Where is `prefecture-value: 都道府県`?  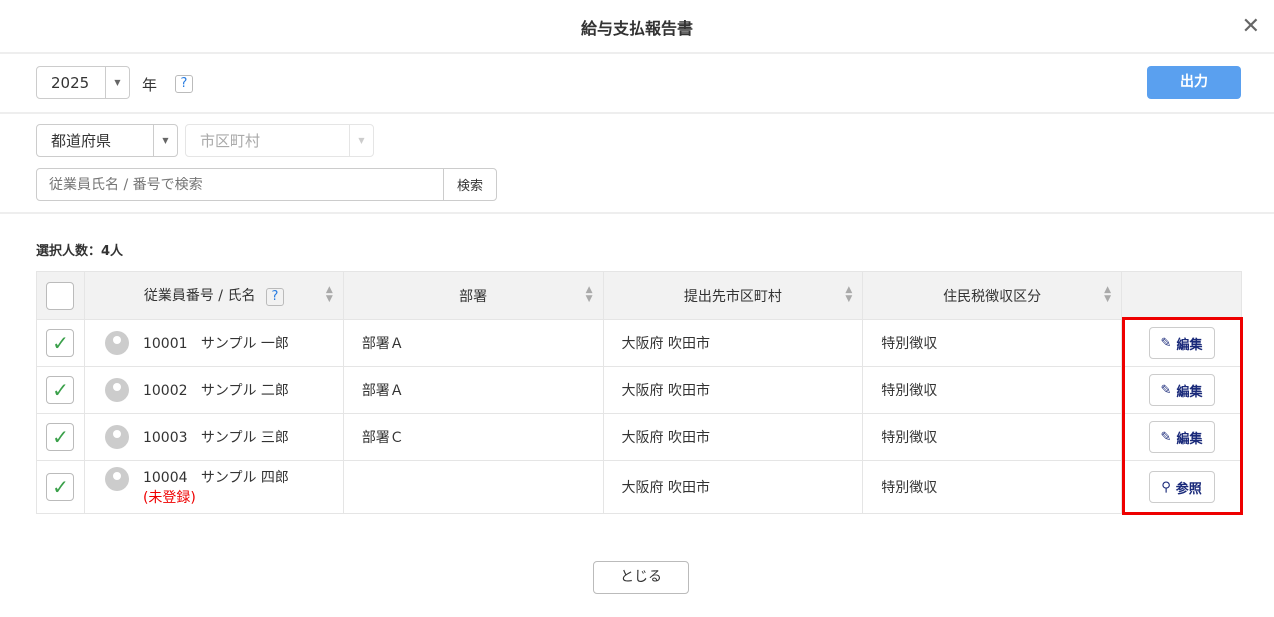 prefecture-value: 都道府県 is located at coordinates (81, 141).